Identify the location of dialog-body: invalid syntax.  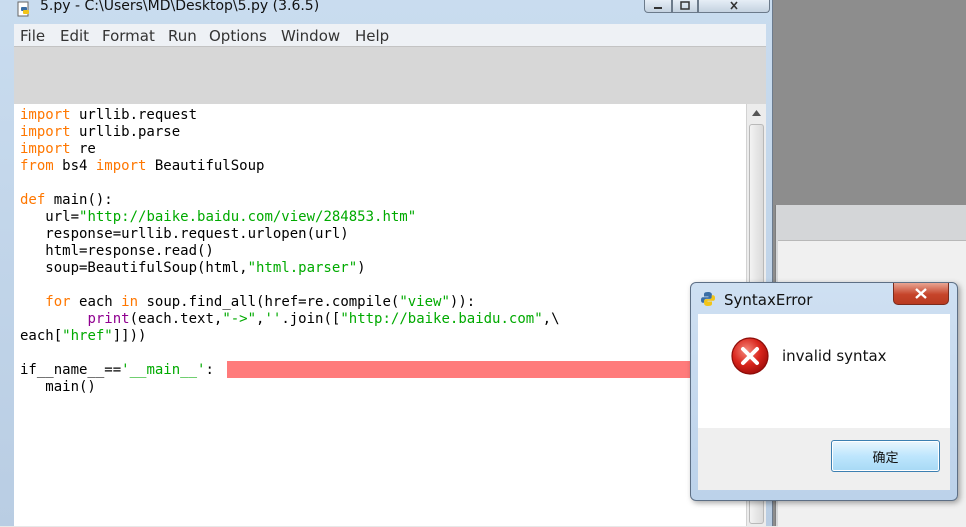
(824, 371).